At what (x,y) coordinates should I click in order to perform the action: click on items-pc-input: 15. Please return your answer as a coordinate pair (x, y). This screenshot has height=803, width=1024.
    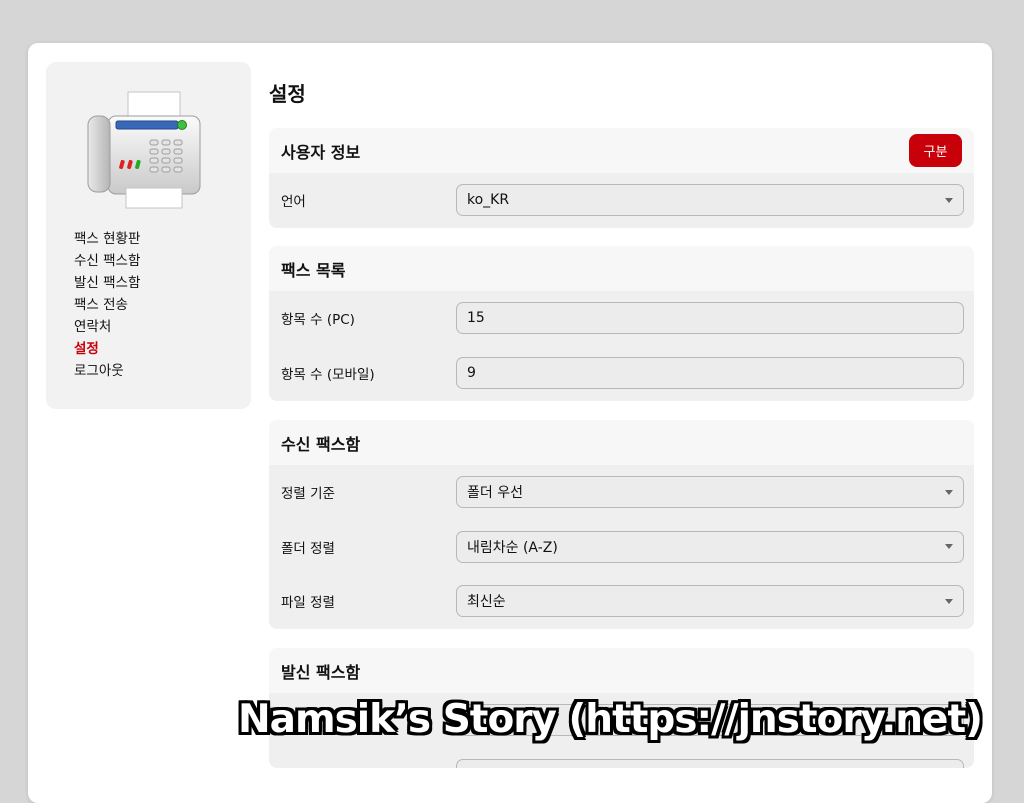
    Looking at the image, I should click on (710, 318).